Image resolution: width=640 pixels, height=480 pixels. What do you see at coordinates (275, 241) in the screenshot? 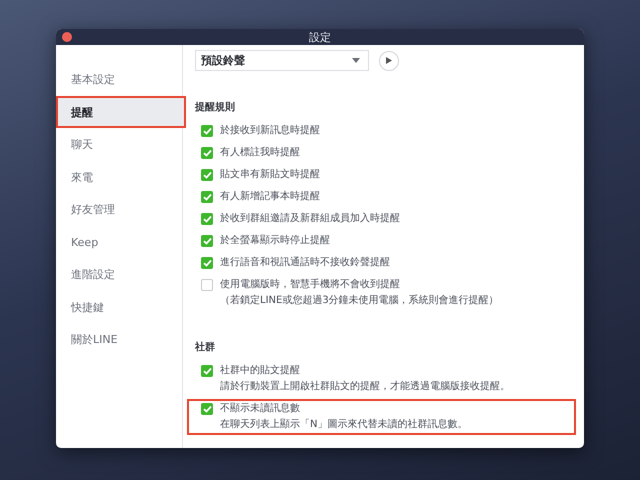
I see `option-label: 於全螢幕顯示時停止提醒` at bounding box center [275, 241].